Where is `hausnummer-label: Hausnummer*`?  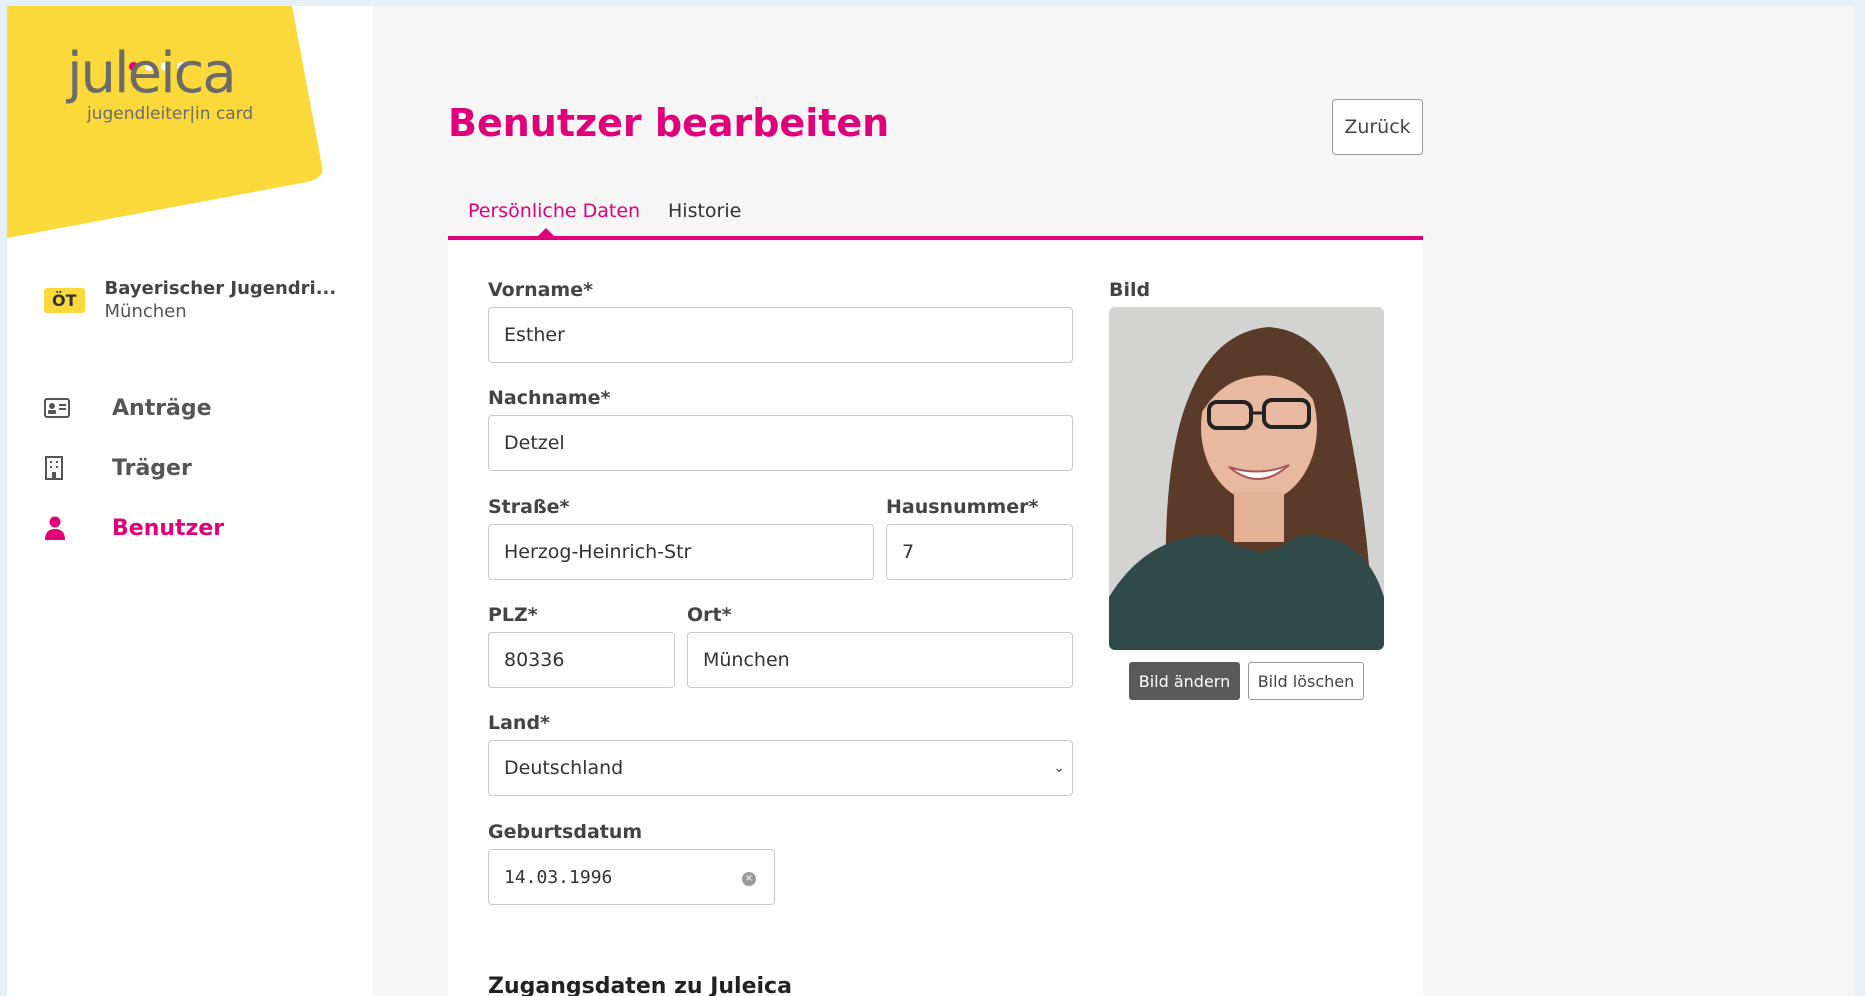
hausnummer-label: Hausnummer* is located at coordinates (962, 507).